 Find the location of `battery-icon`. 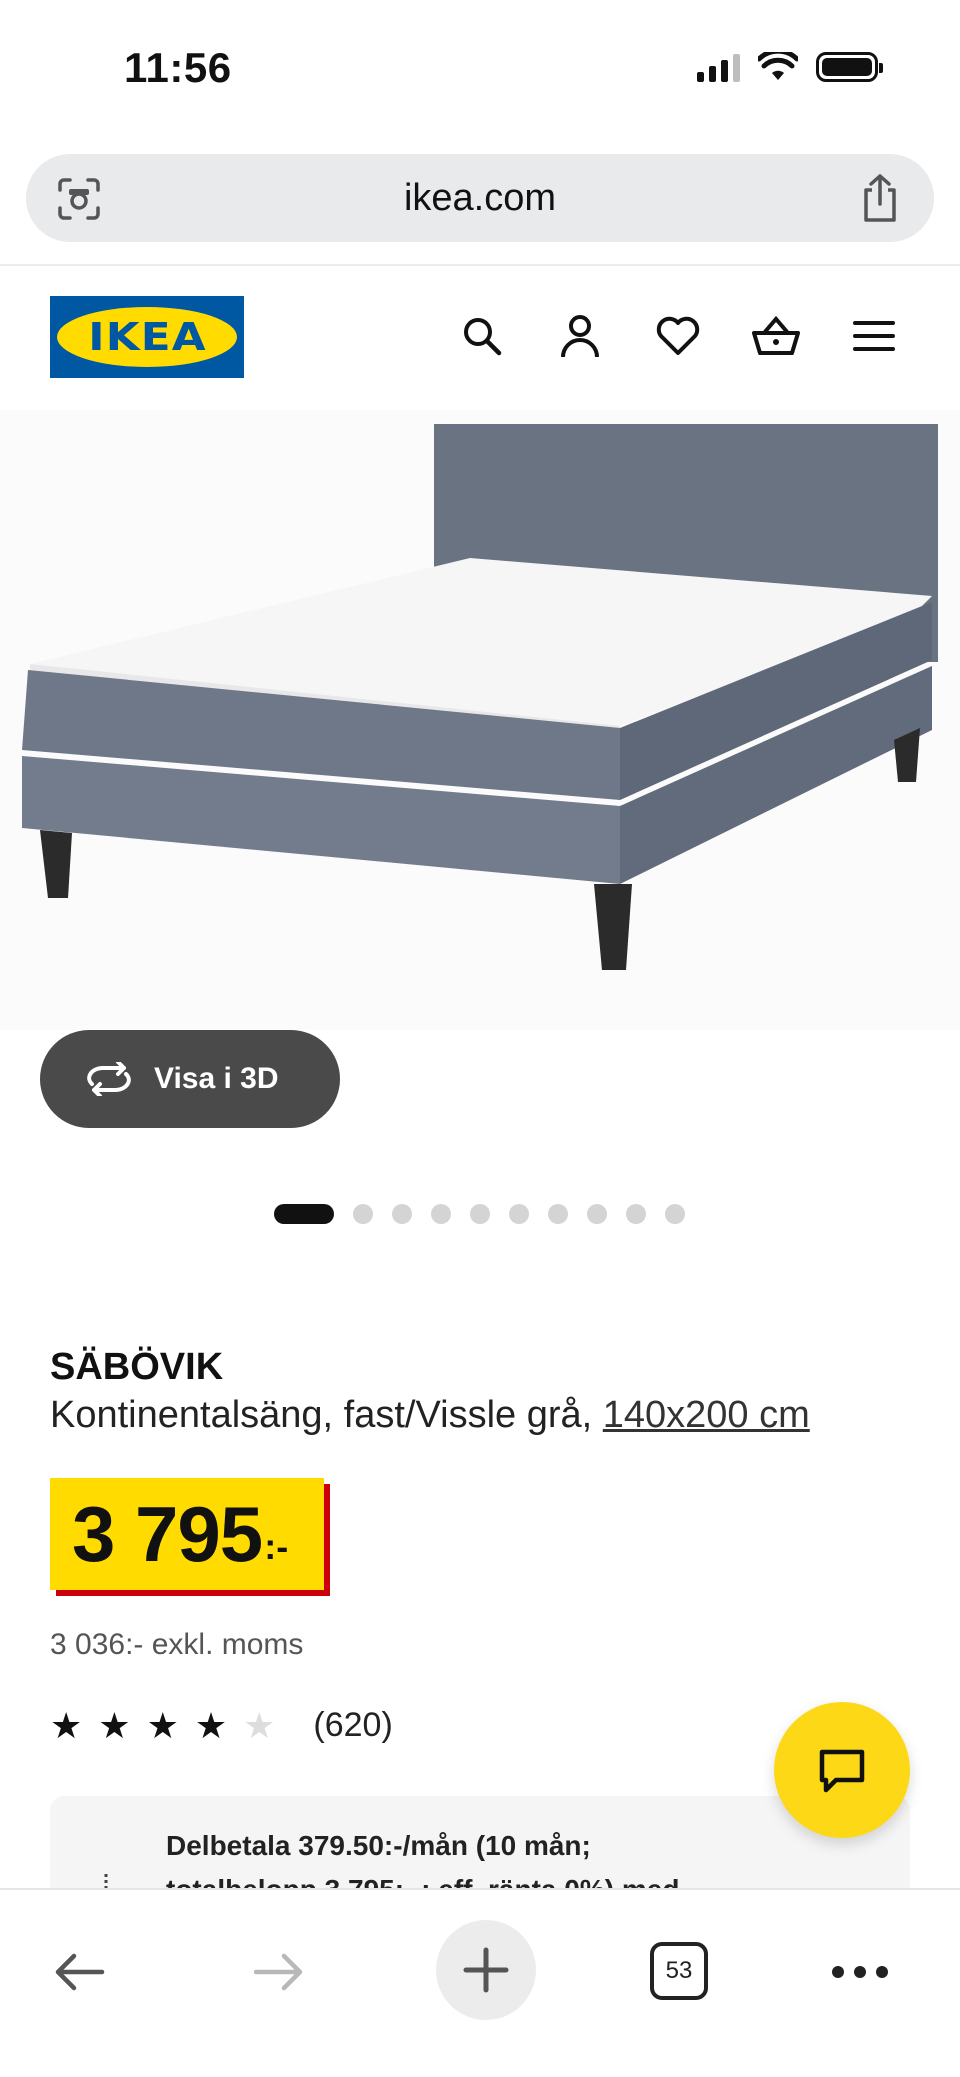

battery-icon is located at coordinates (849, 67).